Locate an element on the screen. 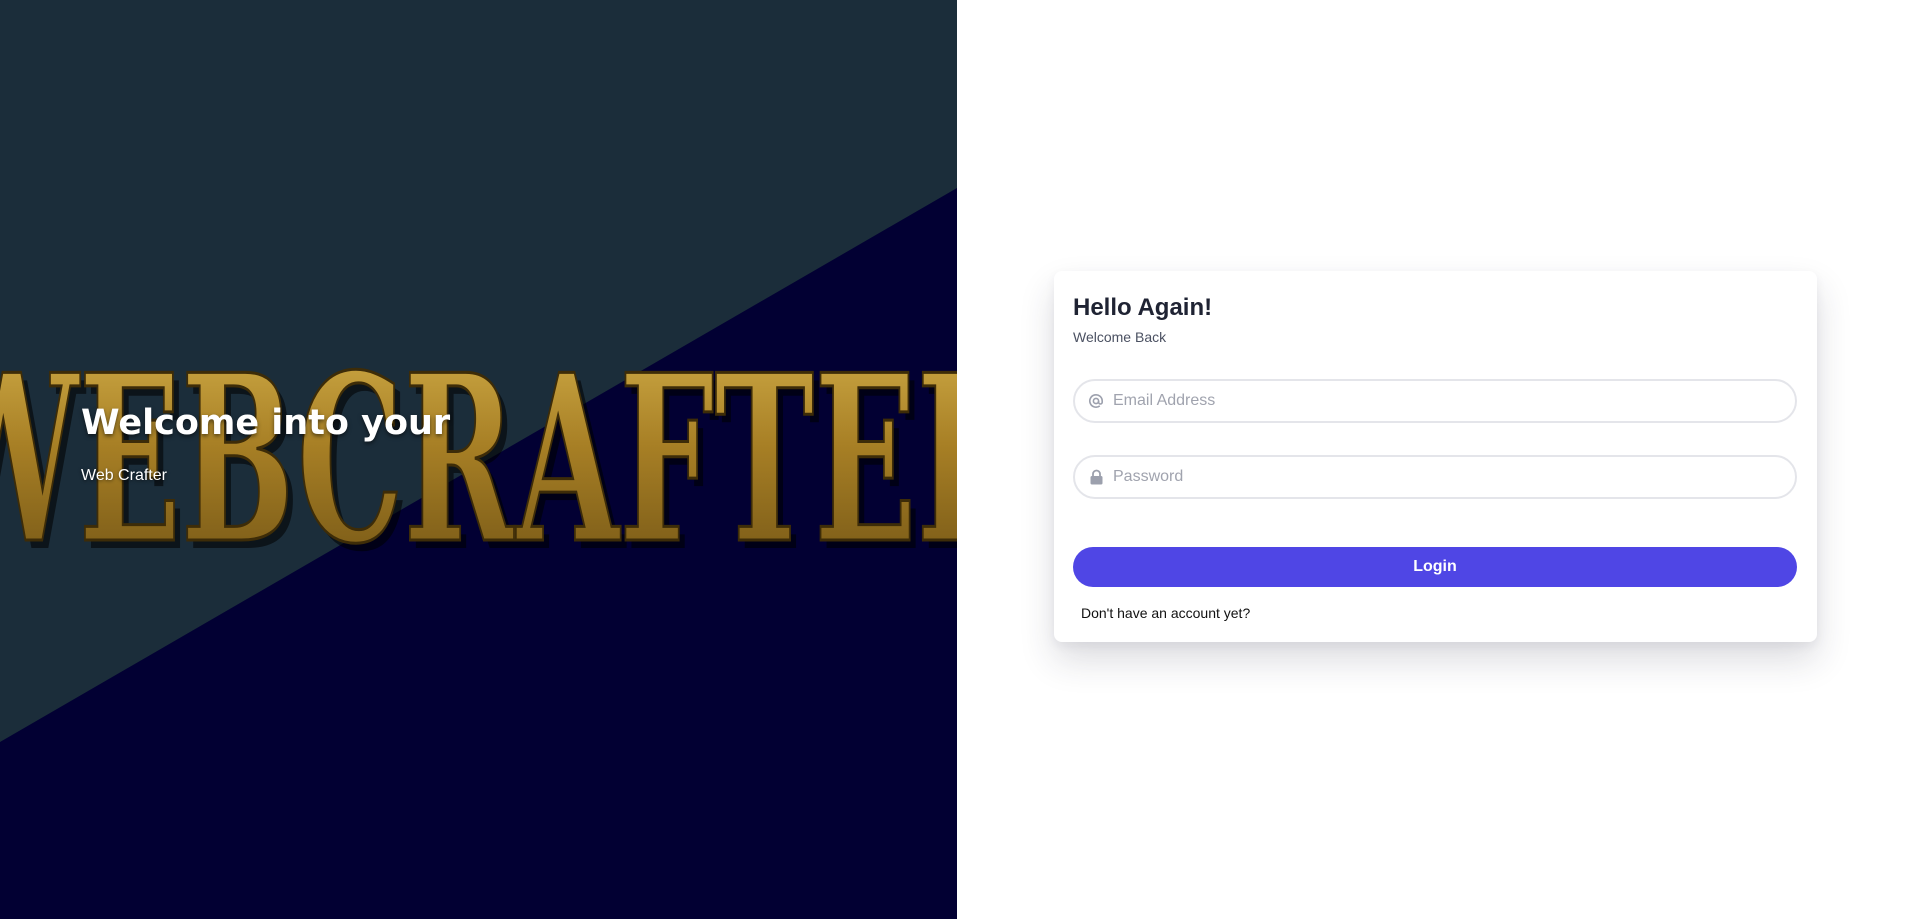 This screenshot has width=1912, height=919. at-icon is located at coordinates (1096, 401).